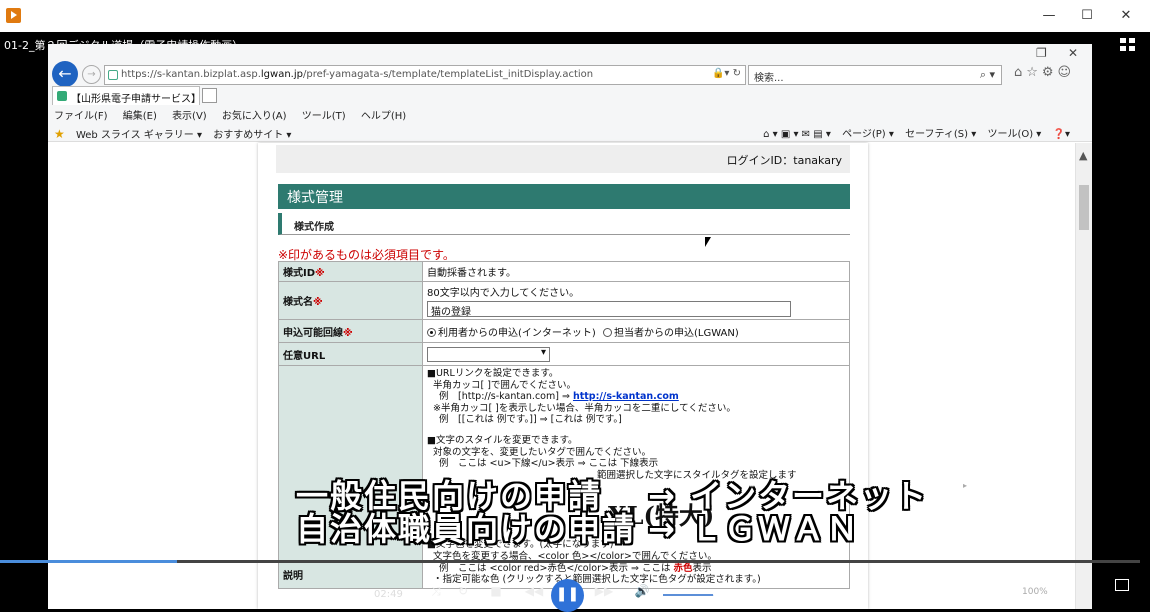 Image resolution: width=1150 pixels, height=612 pixels. I want to click on desc-line: ■文字のスタイルを変更できます。, so click(502, 440).